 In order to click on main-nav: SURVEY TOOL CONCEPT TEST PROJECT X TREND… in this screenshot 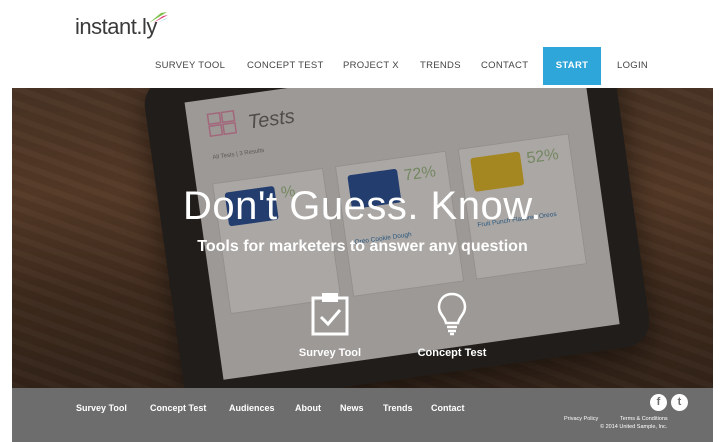, I will do `click(362, 66)`.